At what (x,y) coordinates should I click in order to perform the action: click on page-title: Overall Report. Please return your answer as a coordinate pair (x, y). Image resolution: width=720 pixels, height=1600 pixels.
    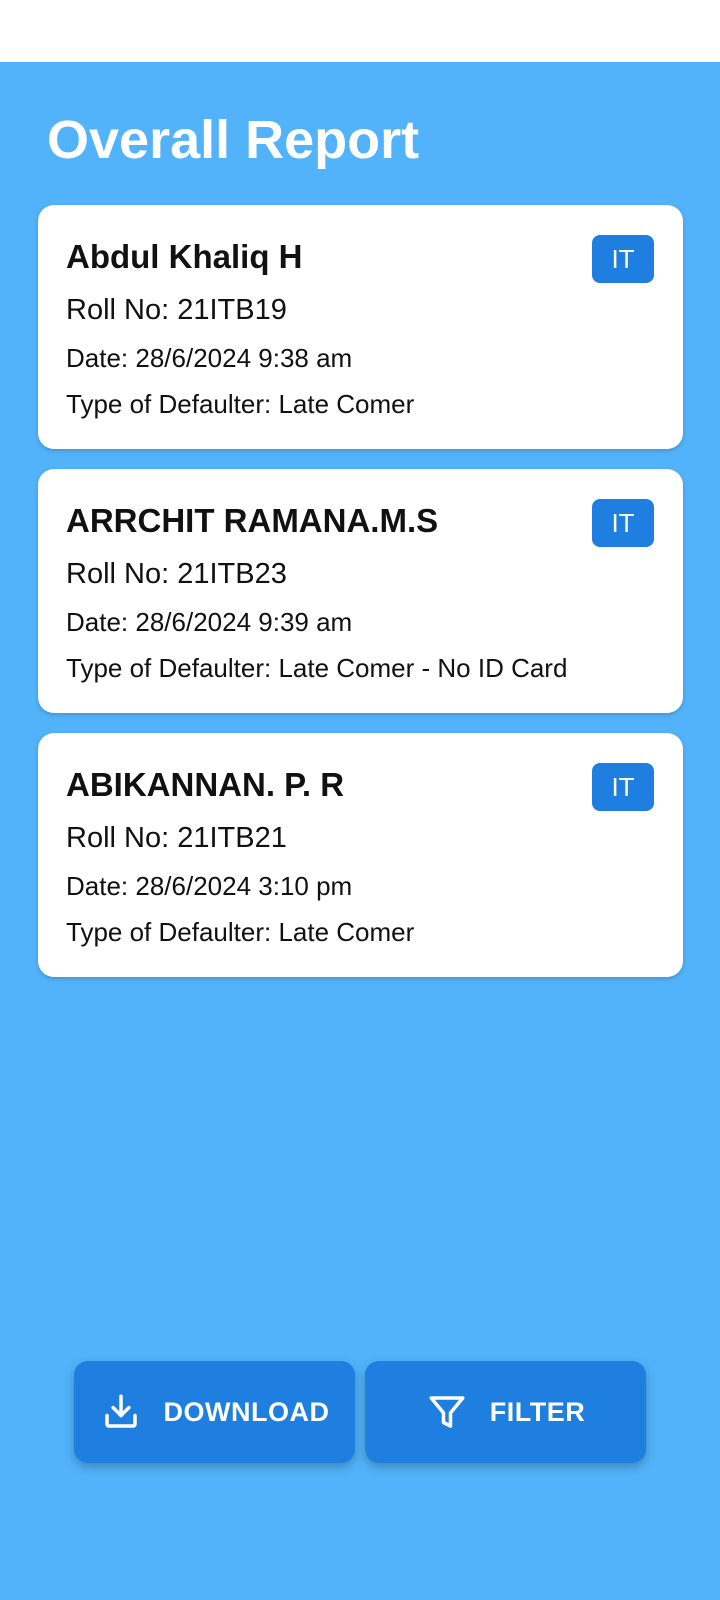
    Looking at the image, I should click on (233, 140).